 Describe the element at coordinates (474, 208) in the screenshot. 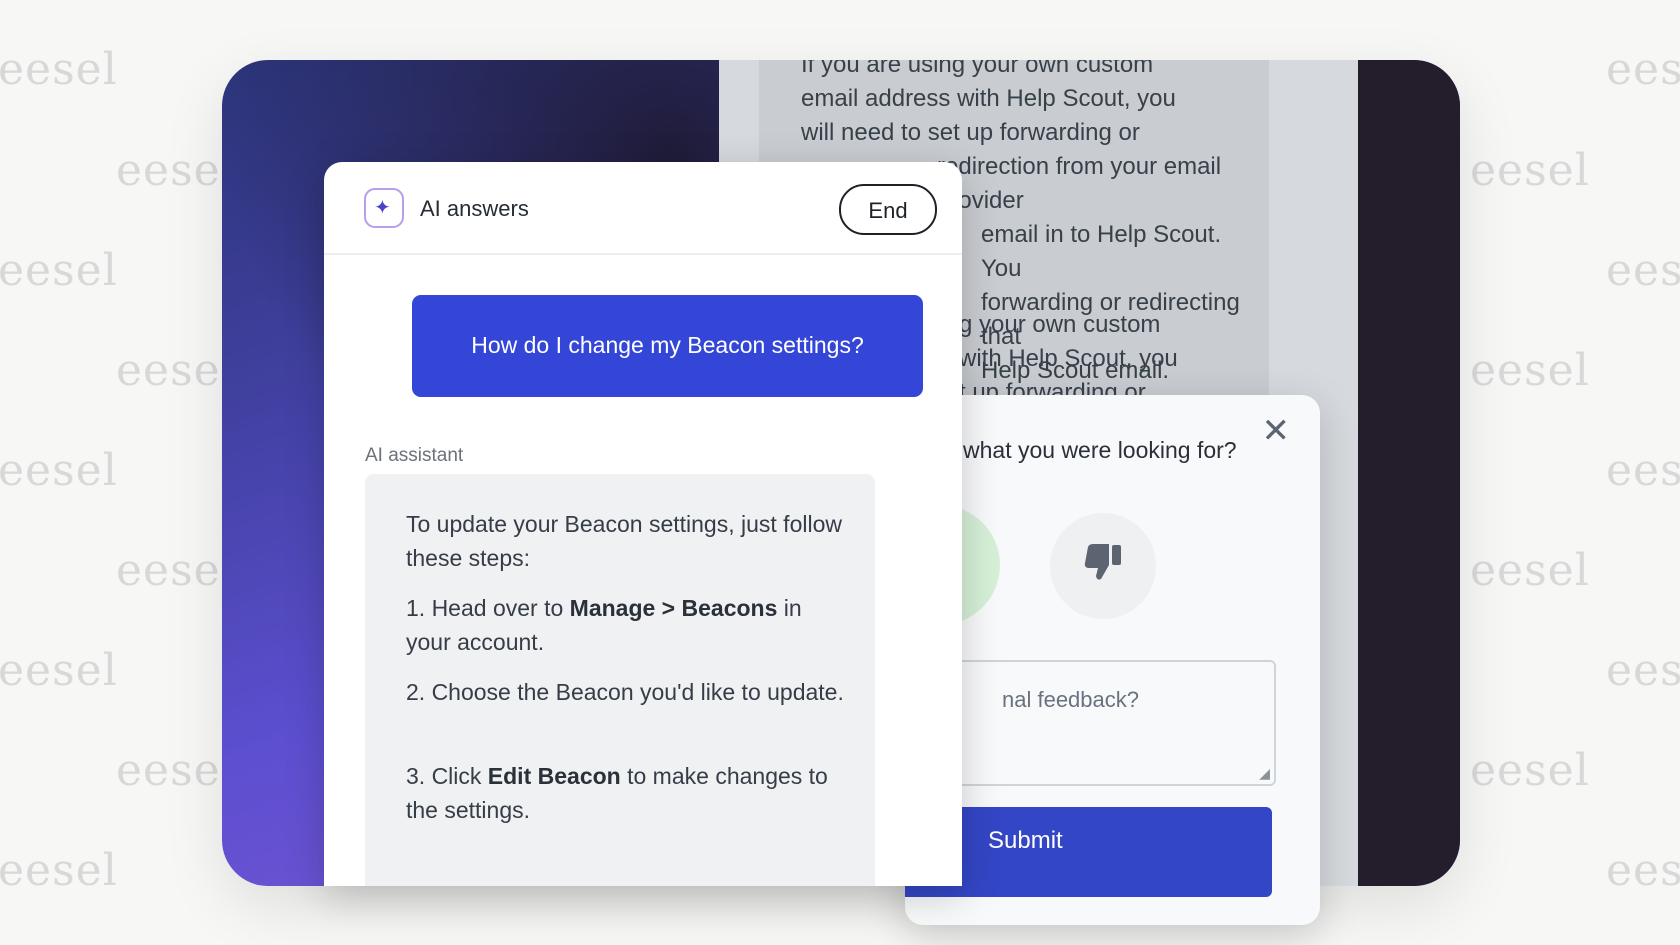

I see `chat-title: AI answers` at that location.